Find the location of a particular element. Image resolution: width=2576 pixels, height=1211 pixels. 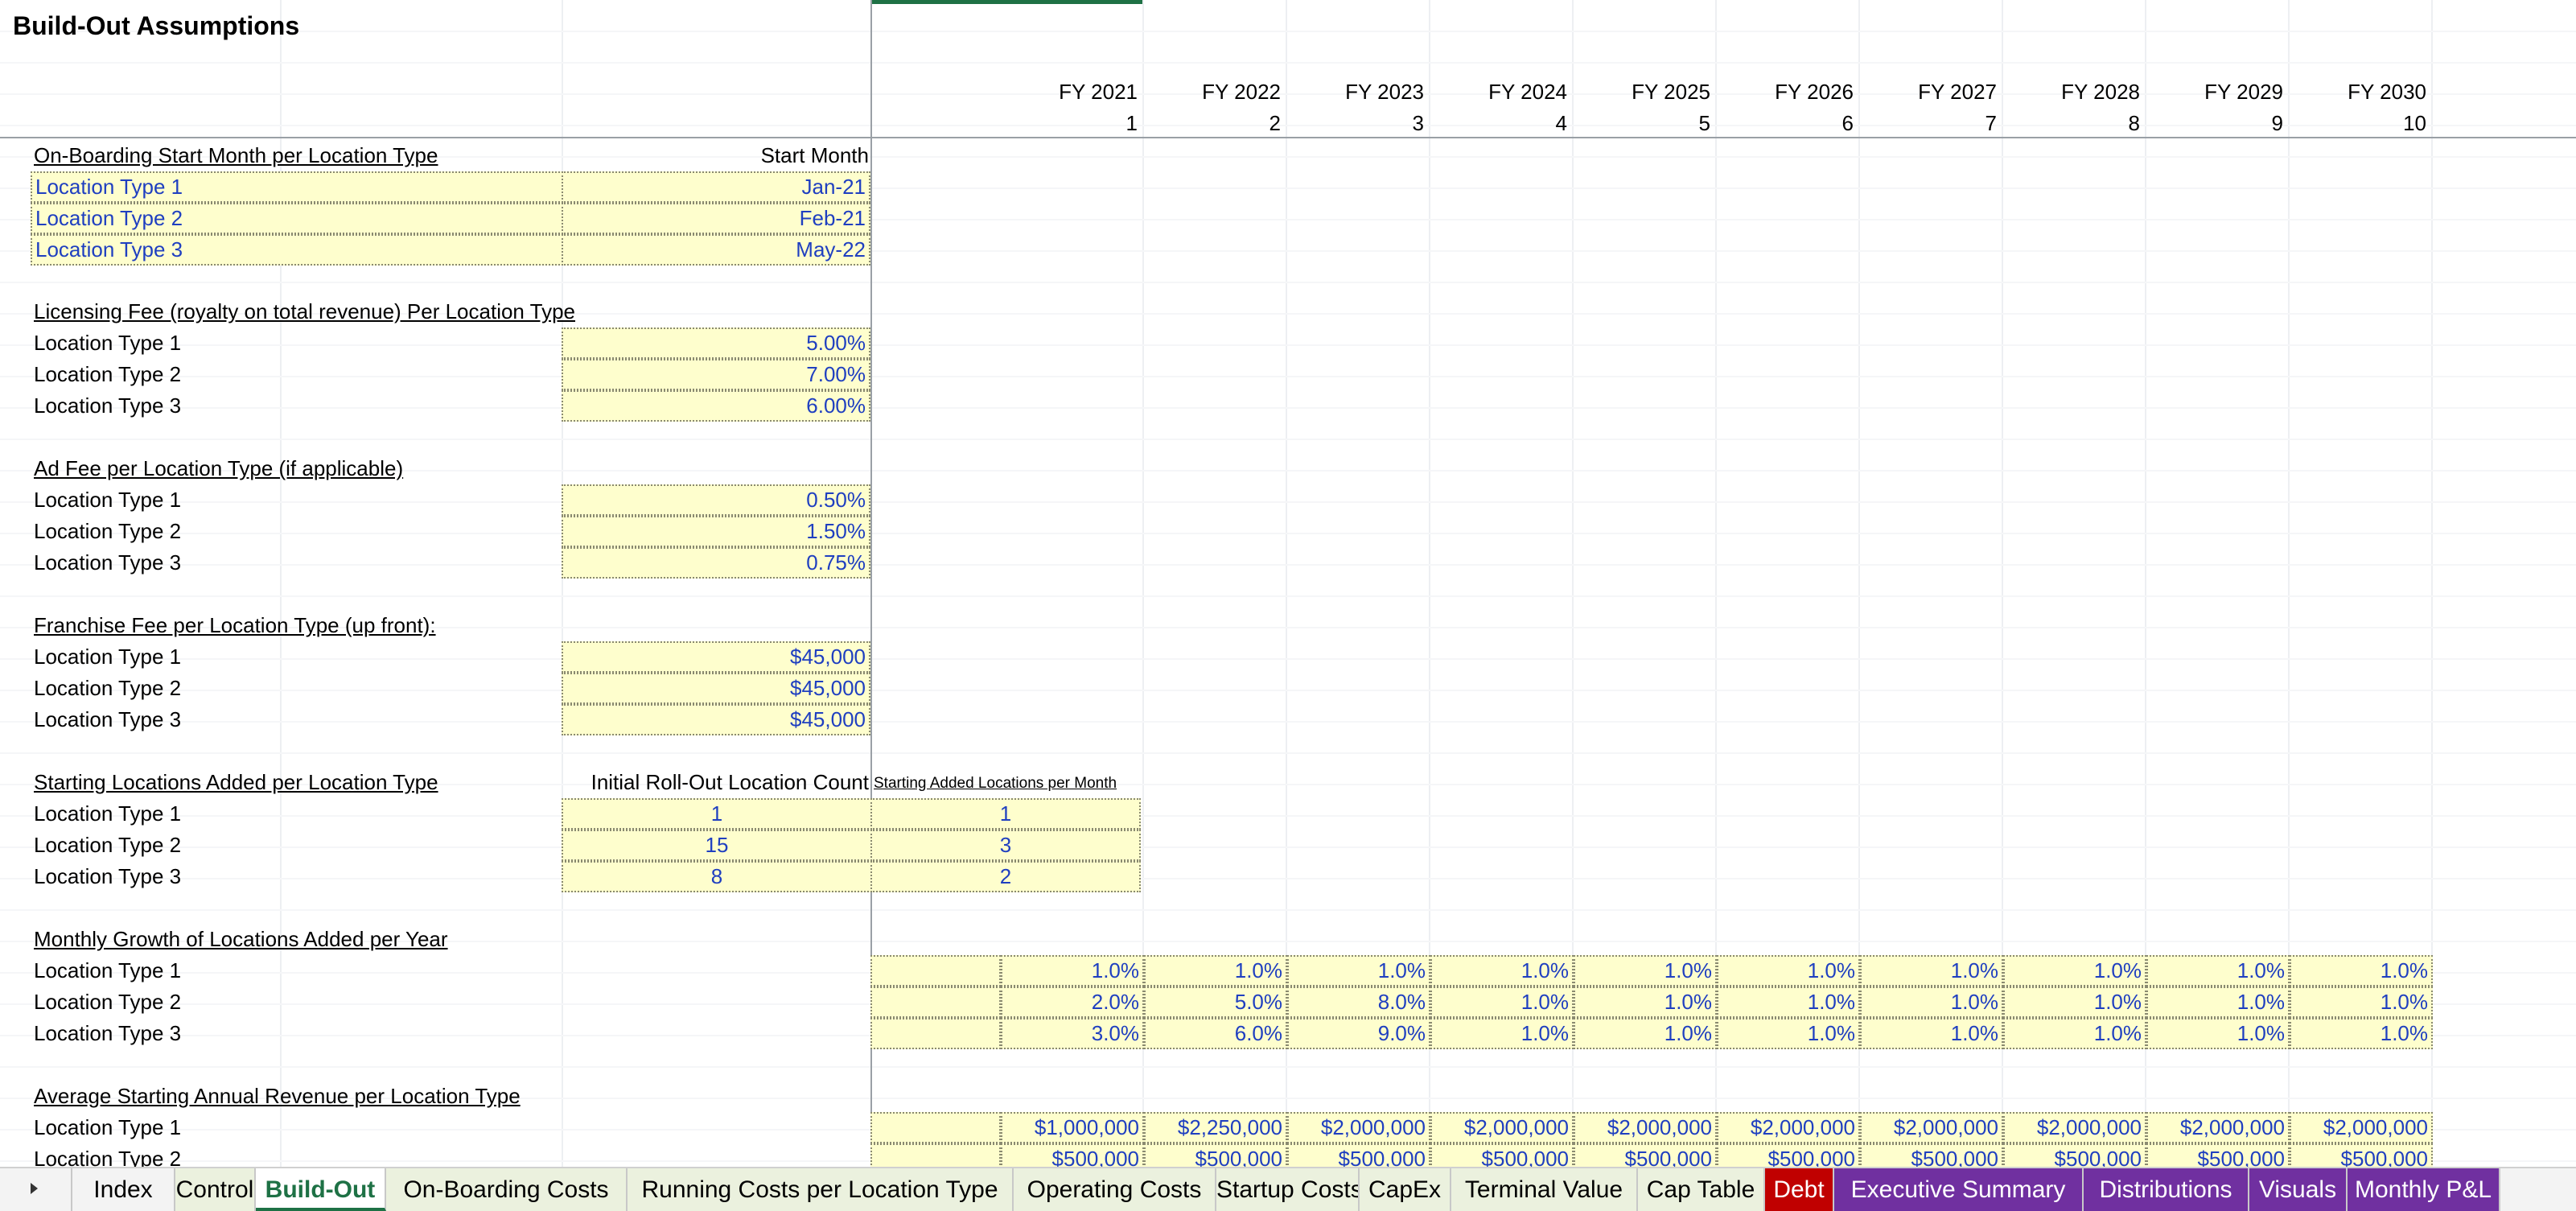

revenue-cell: $2,250,000 is located at coordinates (1215, 1127).